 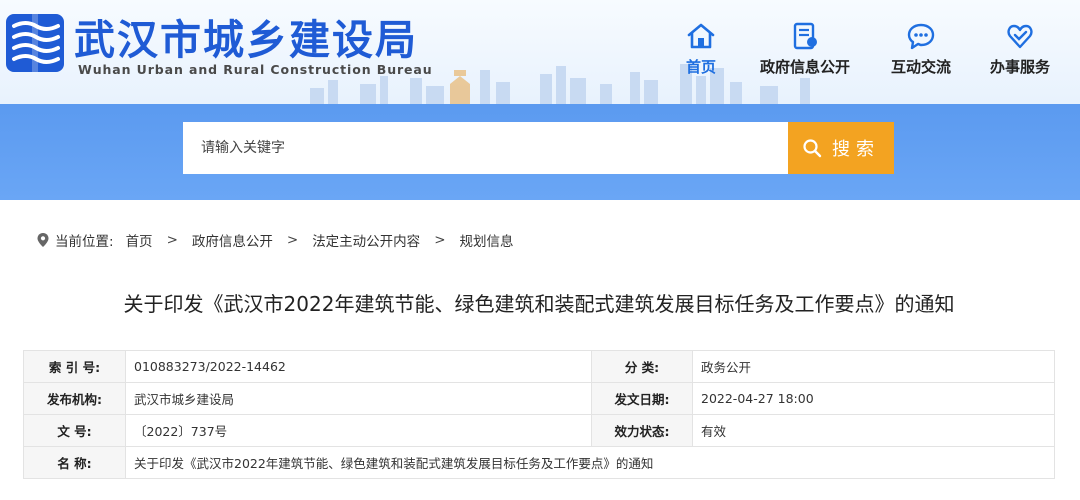 What do you see at coordinates (139, 240) in the screenshot?
I see `breadcrumb-home: 首页` at bounding box center [139, 240].